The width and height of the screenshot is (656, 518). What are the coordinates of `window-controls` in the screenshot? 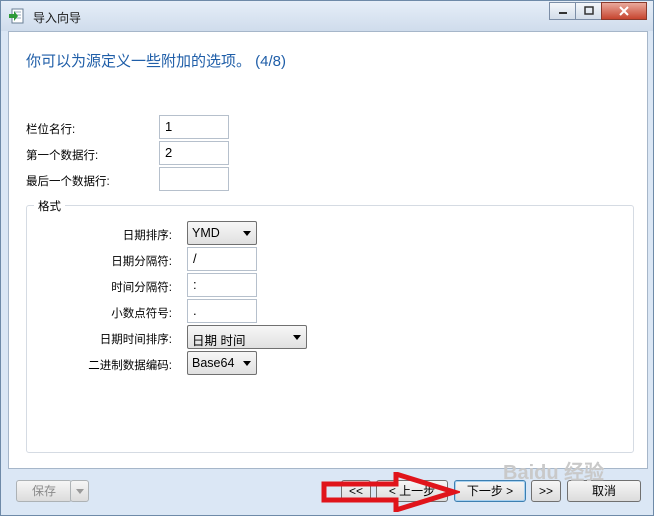 It's located at (598, 11).